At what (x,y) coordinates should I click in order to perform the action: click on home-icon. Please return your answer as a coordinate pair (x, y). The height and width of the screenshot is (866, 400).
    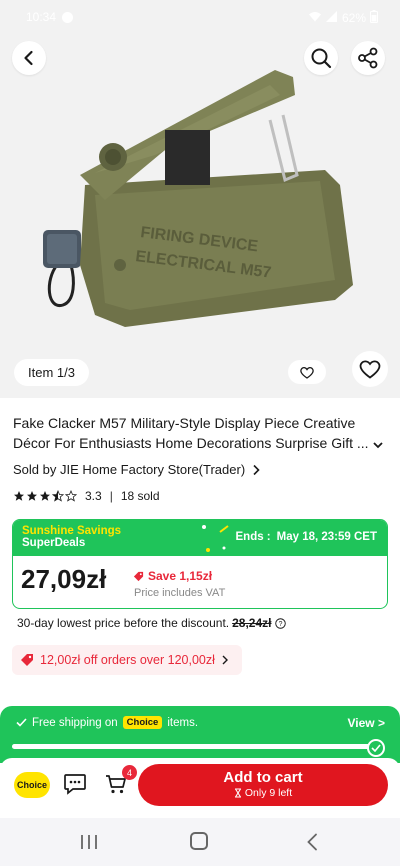
    Looking at the image, I should click on (199, 841).